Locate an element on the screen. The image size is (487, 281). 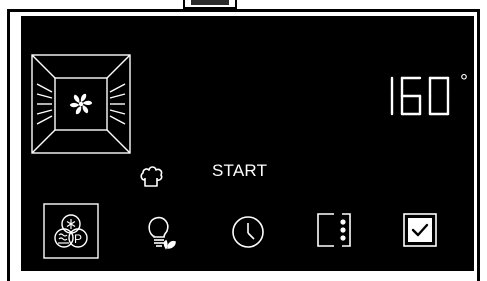
svg-text: P is located at coordinates (78, 239).